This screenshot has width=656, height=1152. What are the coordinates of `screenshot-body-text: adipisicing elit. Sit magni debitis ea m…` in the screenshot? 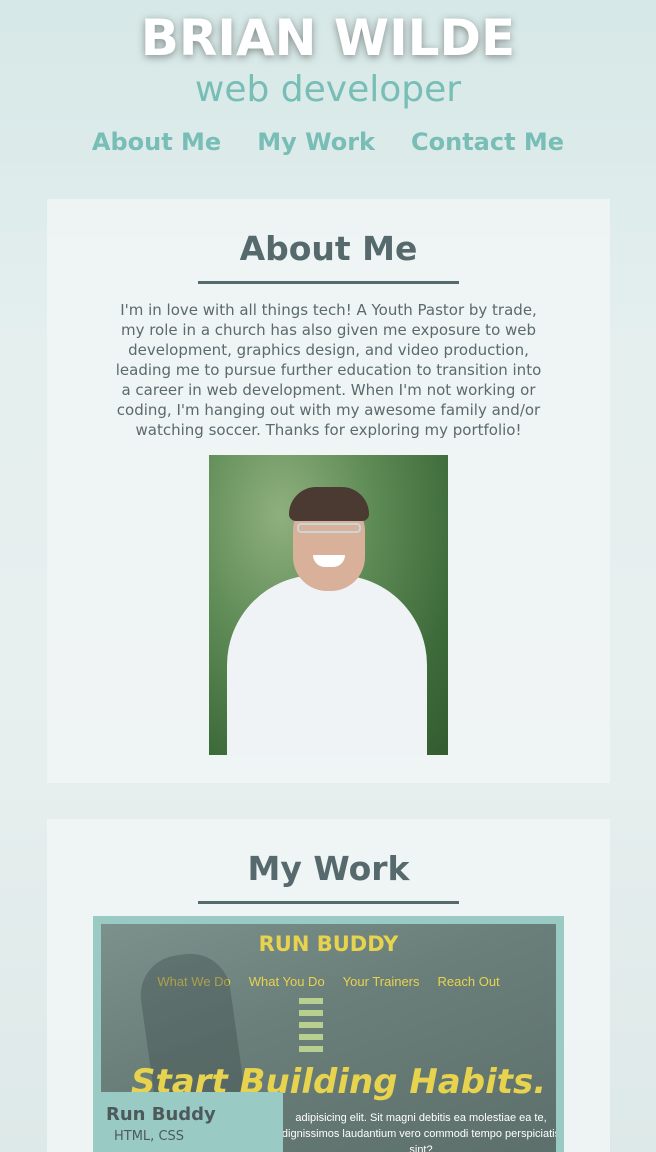 It's located at (418, 1132).